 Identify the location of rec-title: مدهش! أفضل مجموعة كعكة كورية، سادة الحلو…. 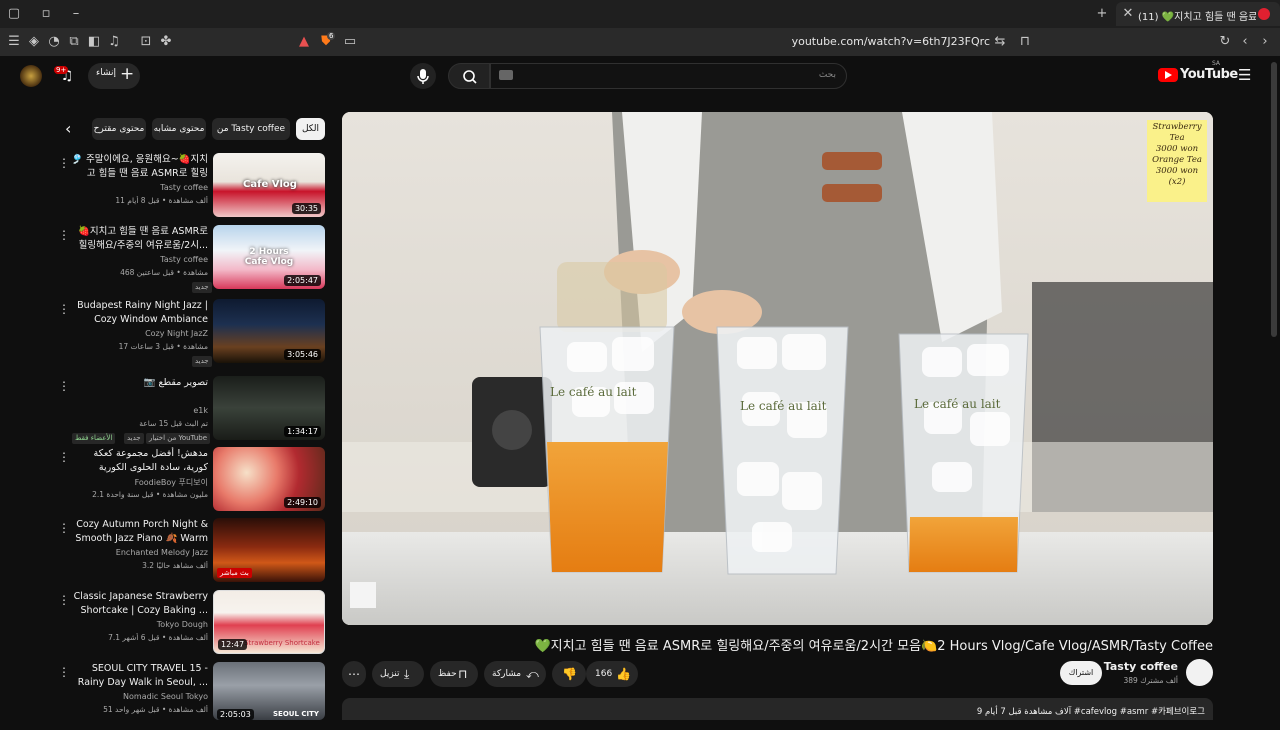
(139, 461).